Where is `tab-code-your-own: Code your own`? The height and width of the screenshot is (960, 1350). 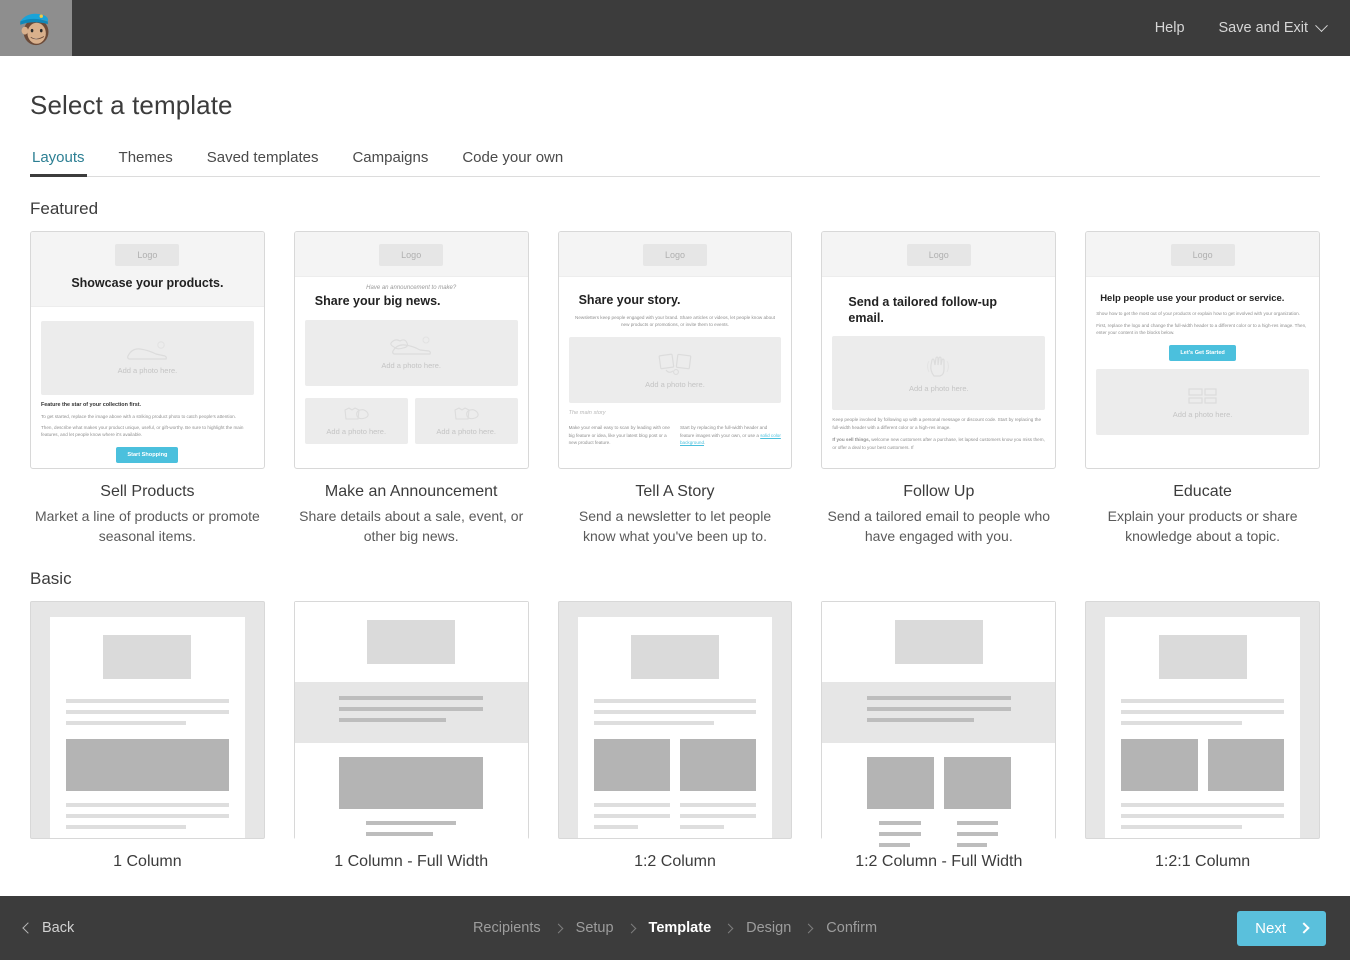
tab-code-your-own: Code your own is located at coordinates (512, 162).